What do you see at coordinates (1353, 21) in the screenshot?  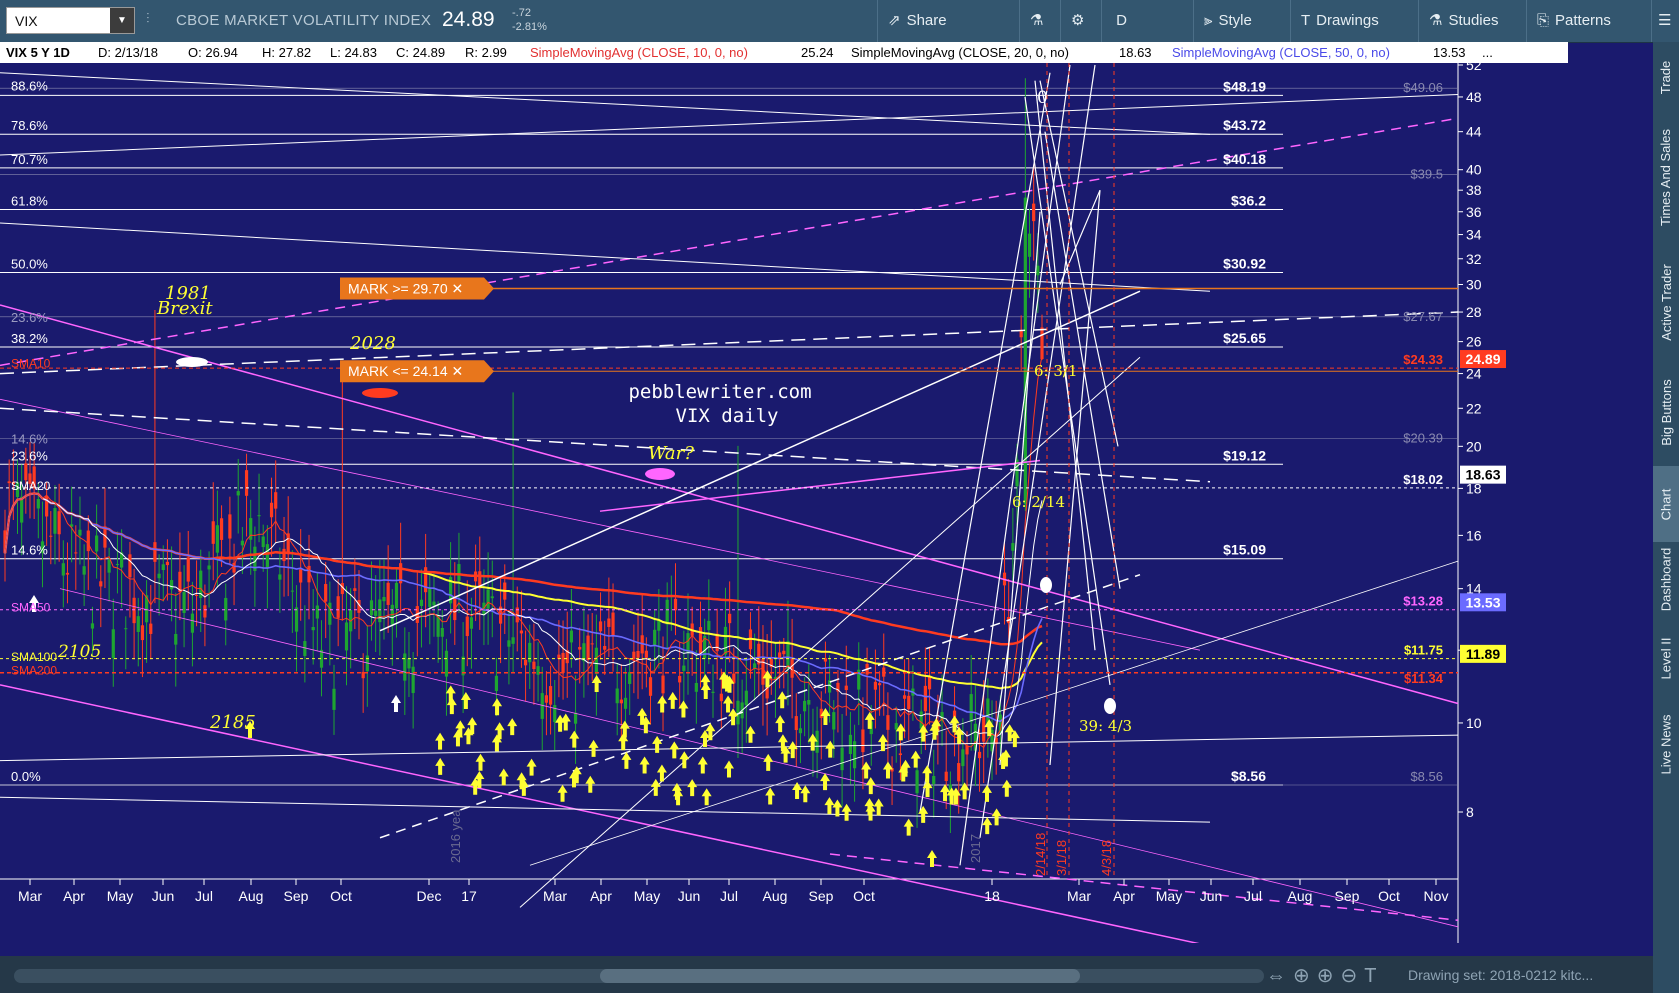 I see `drawings-button: T Drawings` at bounding box center [1353, 21].